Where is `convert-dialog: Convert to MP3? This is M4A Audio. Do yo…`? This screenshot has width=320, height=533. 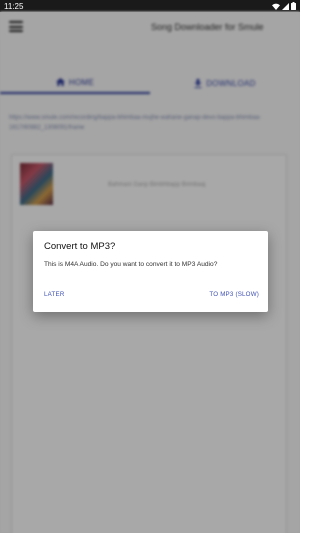 convert-dialog: Convert to MP3? This is M4A Audio. Do yo… is located at coordinates (150, 271).